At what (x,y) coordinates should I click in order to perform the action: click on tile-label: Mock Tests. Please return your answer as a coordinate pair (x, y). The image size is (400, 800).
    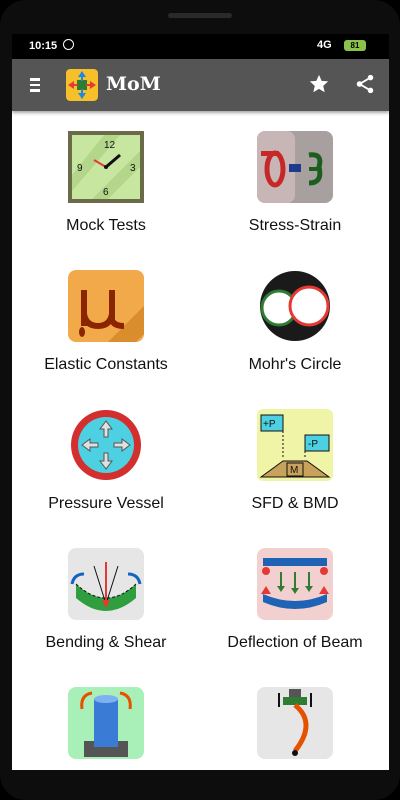
    Looking at the image, I should click on (106, 225).